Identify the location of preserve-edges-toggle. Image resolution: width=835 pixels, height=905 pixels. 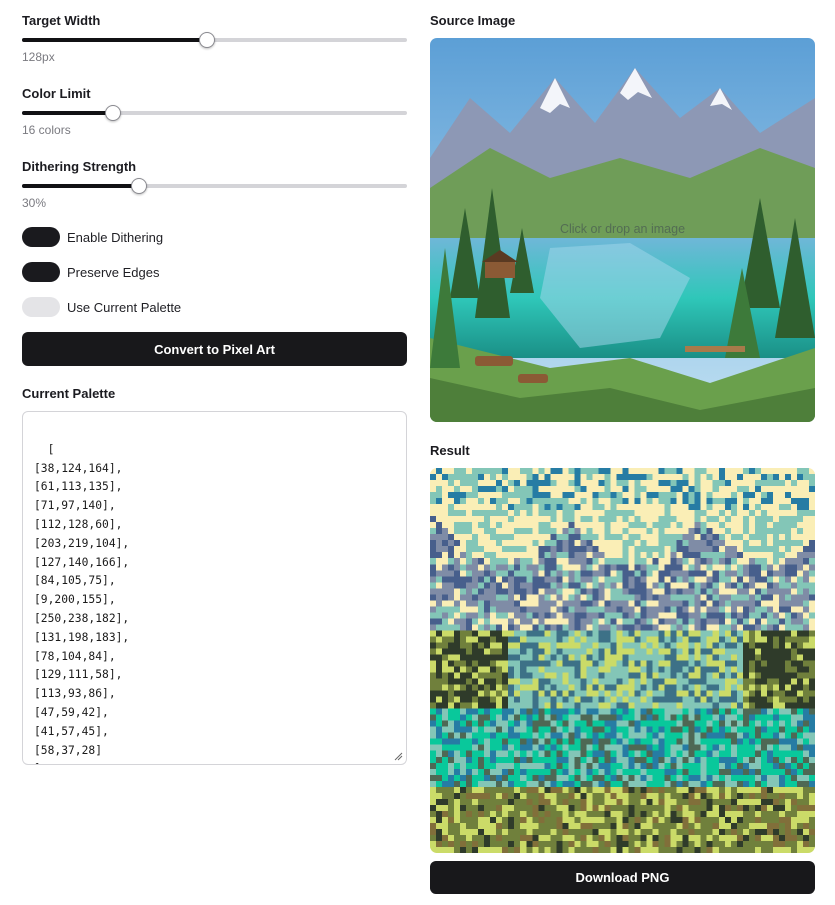
(41, 272).